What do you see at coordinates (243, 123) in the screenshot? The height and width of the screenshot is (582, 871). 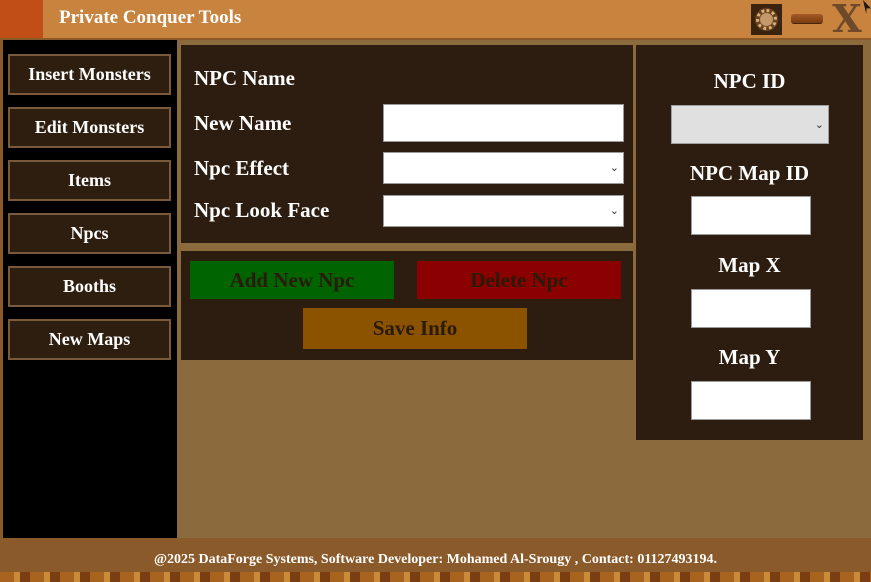 I see `new-name-label: New Name` at bounding box center [243, 123].